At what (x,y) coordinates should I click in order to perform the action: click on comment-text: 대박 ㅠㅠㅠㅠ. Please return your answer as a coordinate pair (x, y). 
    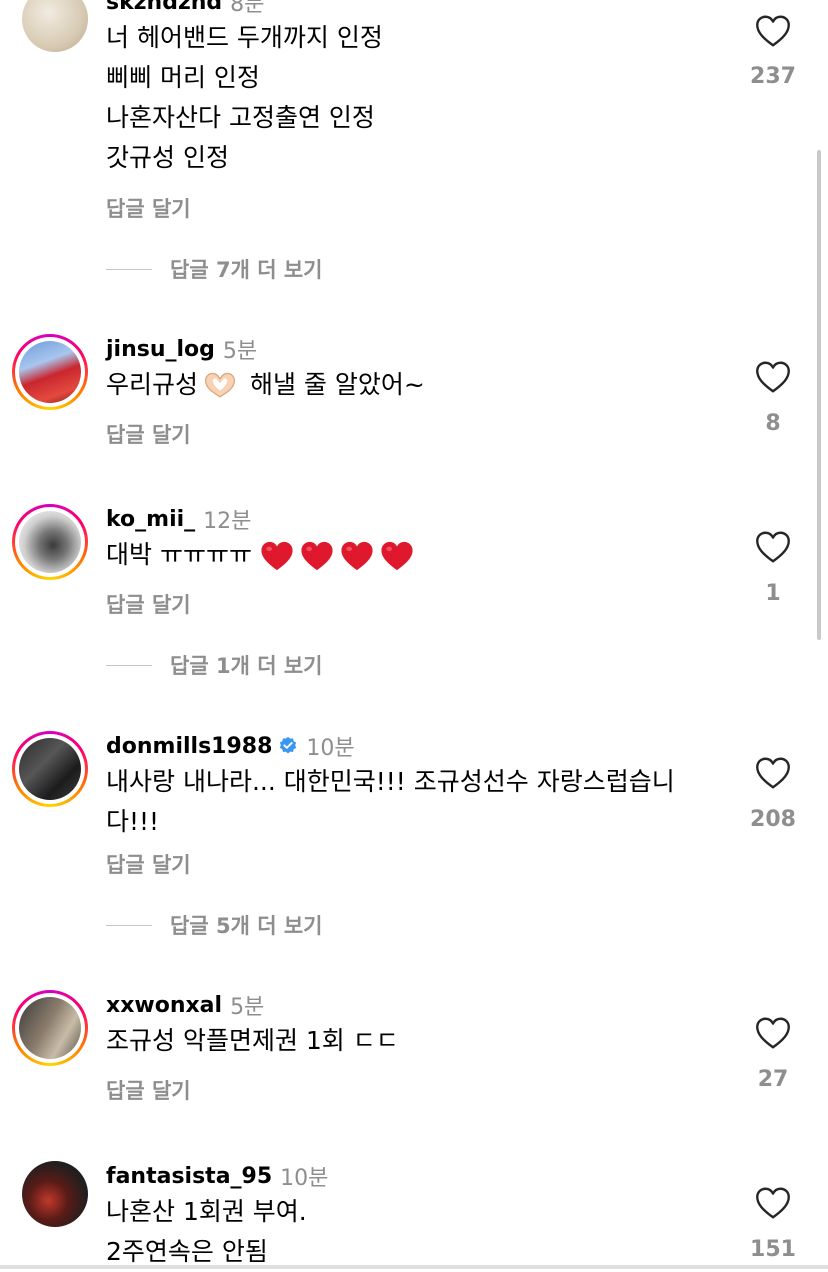
    Looking at the image, I should click on (406, 555).